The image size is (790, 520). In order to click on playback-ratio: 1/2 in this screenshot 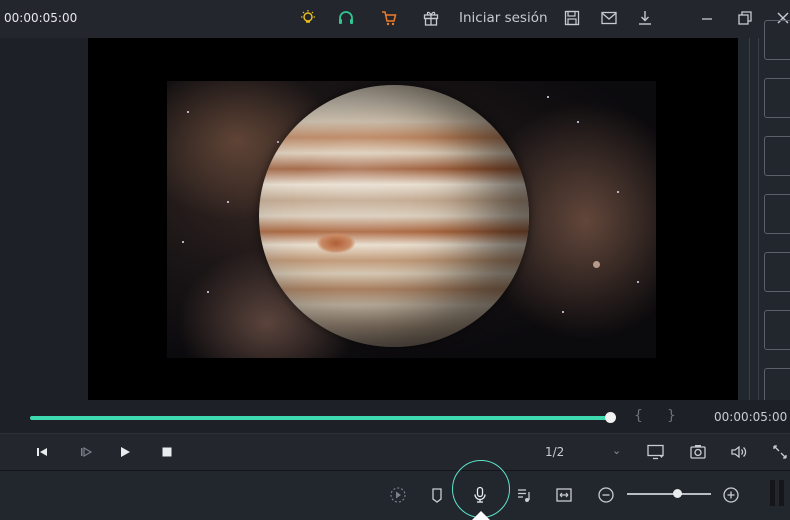, I will do `click(554, 452)`.